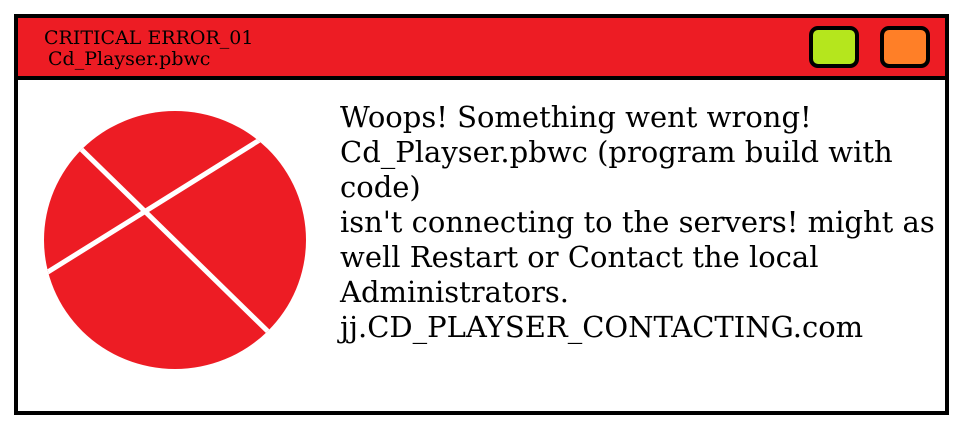  Describe the element at coordinates (834, 47) in the screenshot. I see `green-window-button` at that location.